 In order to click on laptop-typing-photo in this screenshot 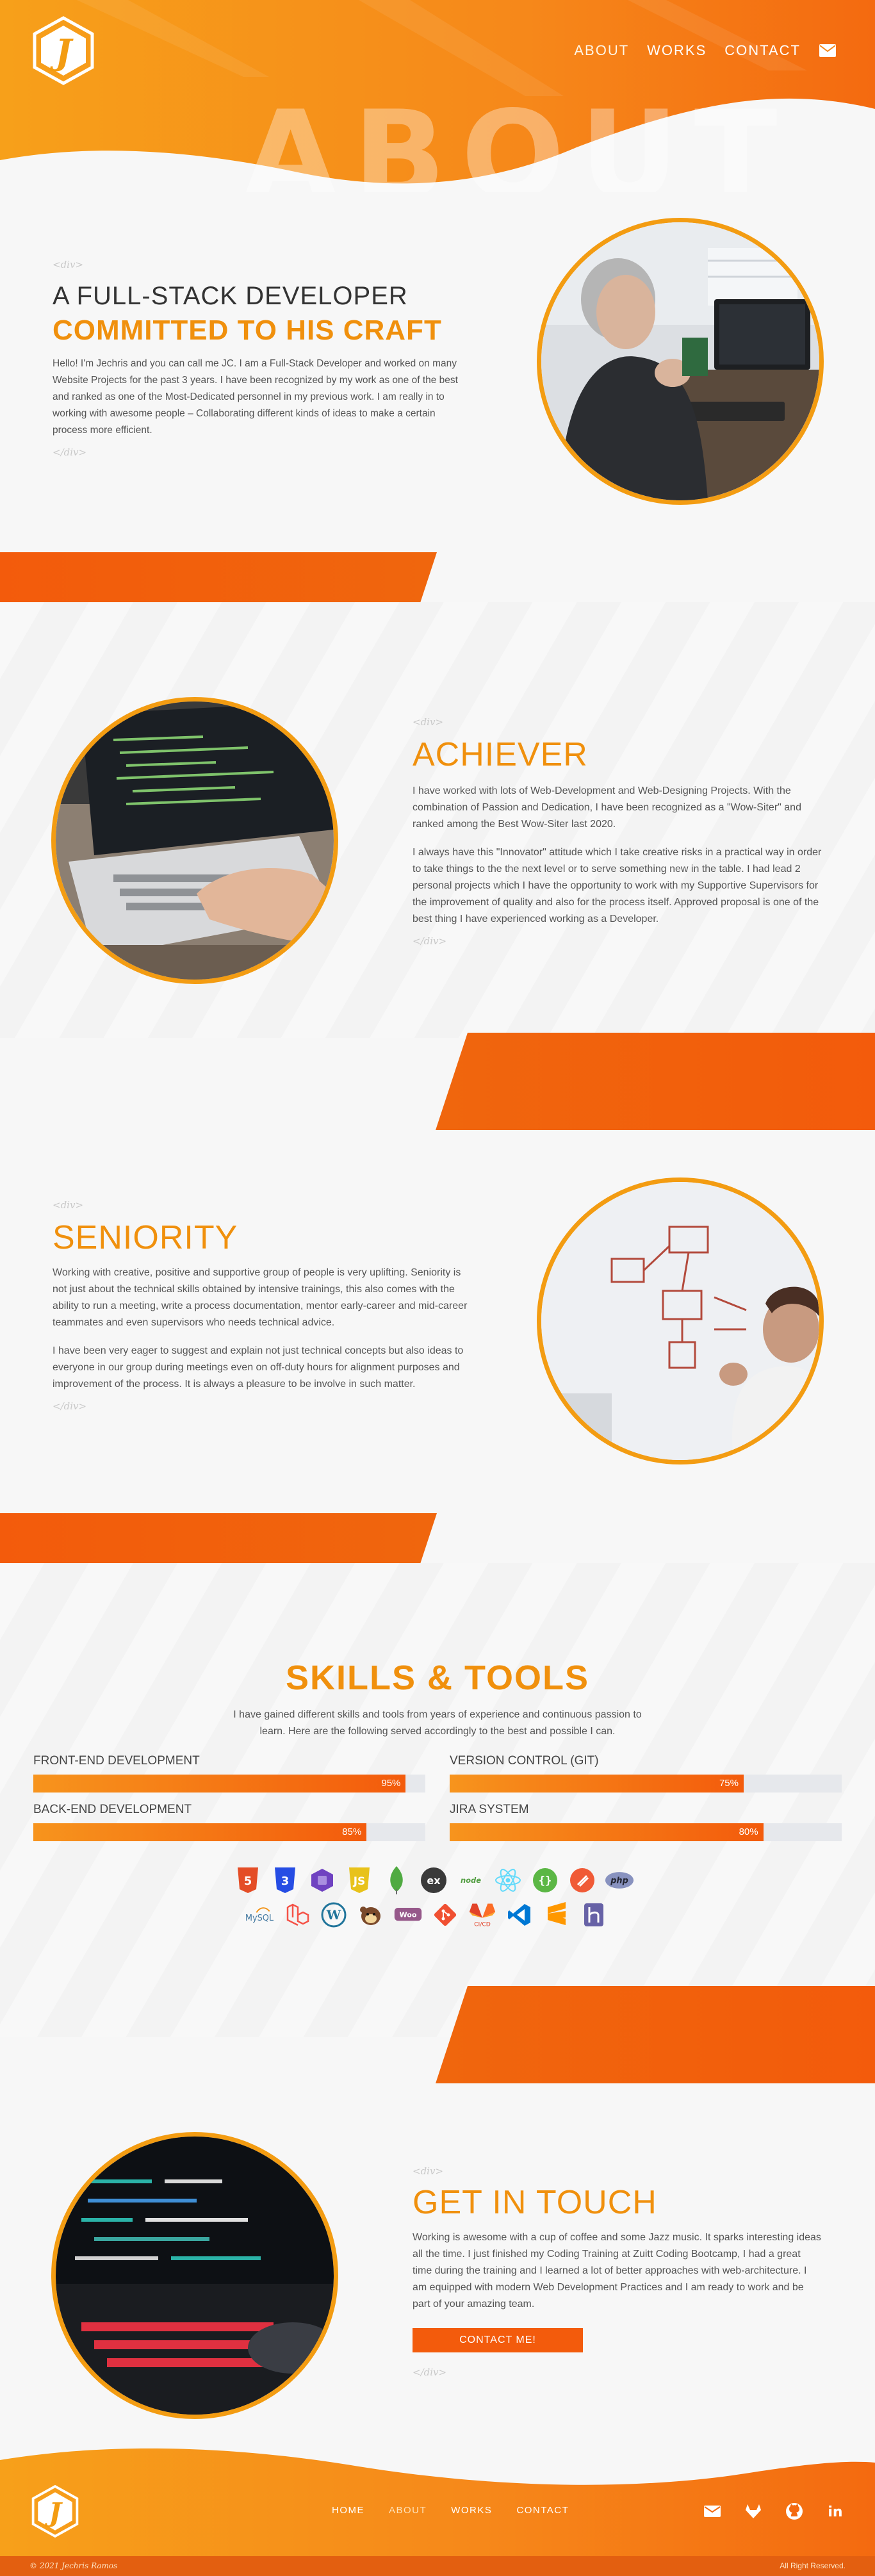, I will do `click(194, 841)`.